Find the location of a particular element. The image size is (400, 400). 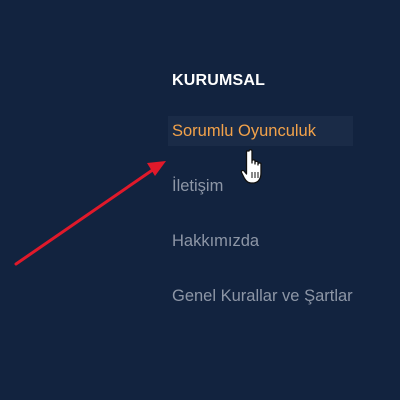

section-title: KURUMSAL is located at coordinates (219, 80).